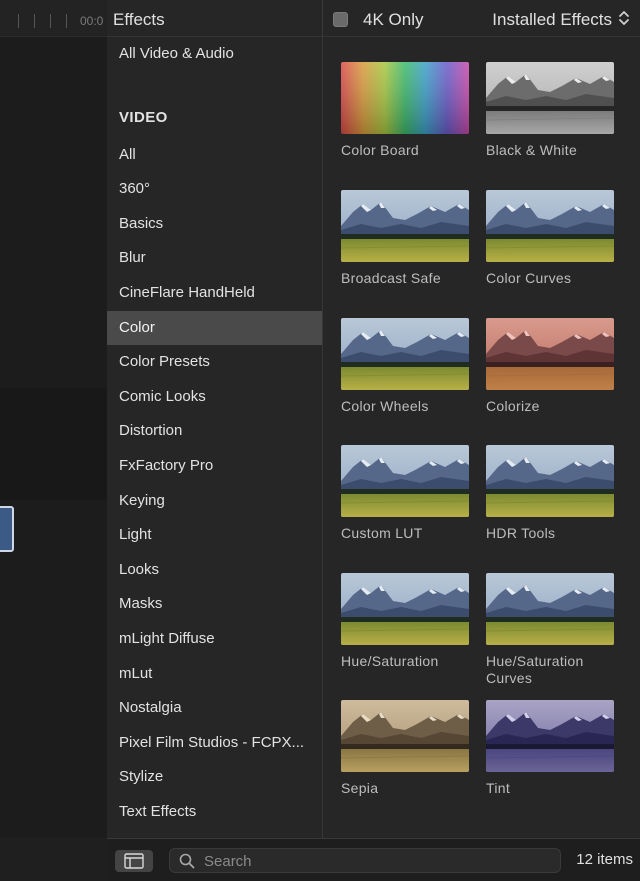  Describe the element at coordinates (214, 674) in the screenshot. I see `category-item-mlut: mLut` at that location.